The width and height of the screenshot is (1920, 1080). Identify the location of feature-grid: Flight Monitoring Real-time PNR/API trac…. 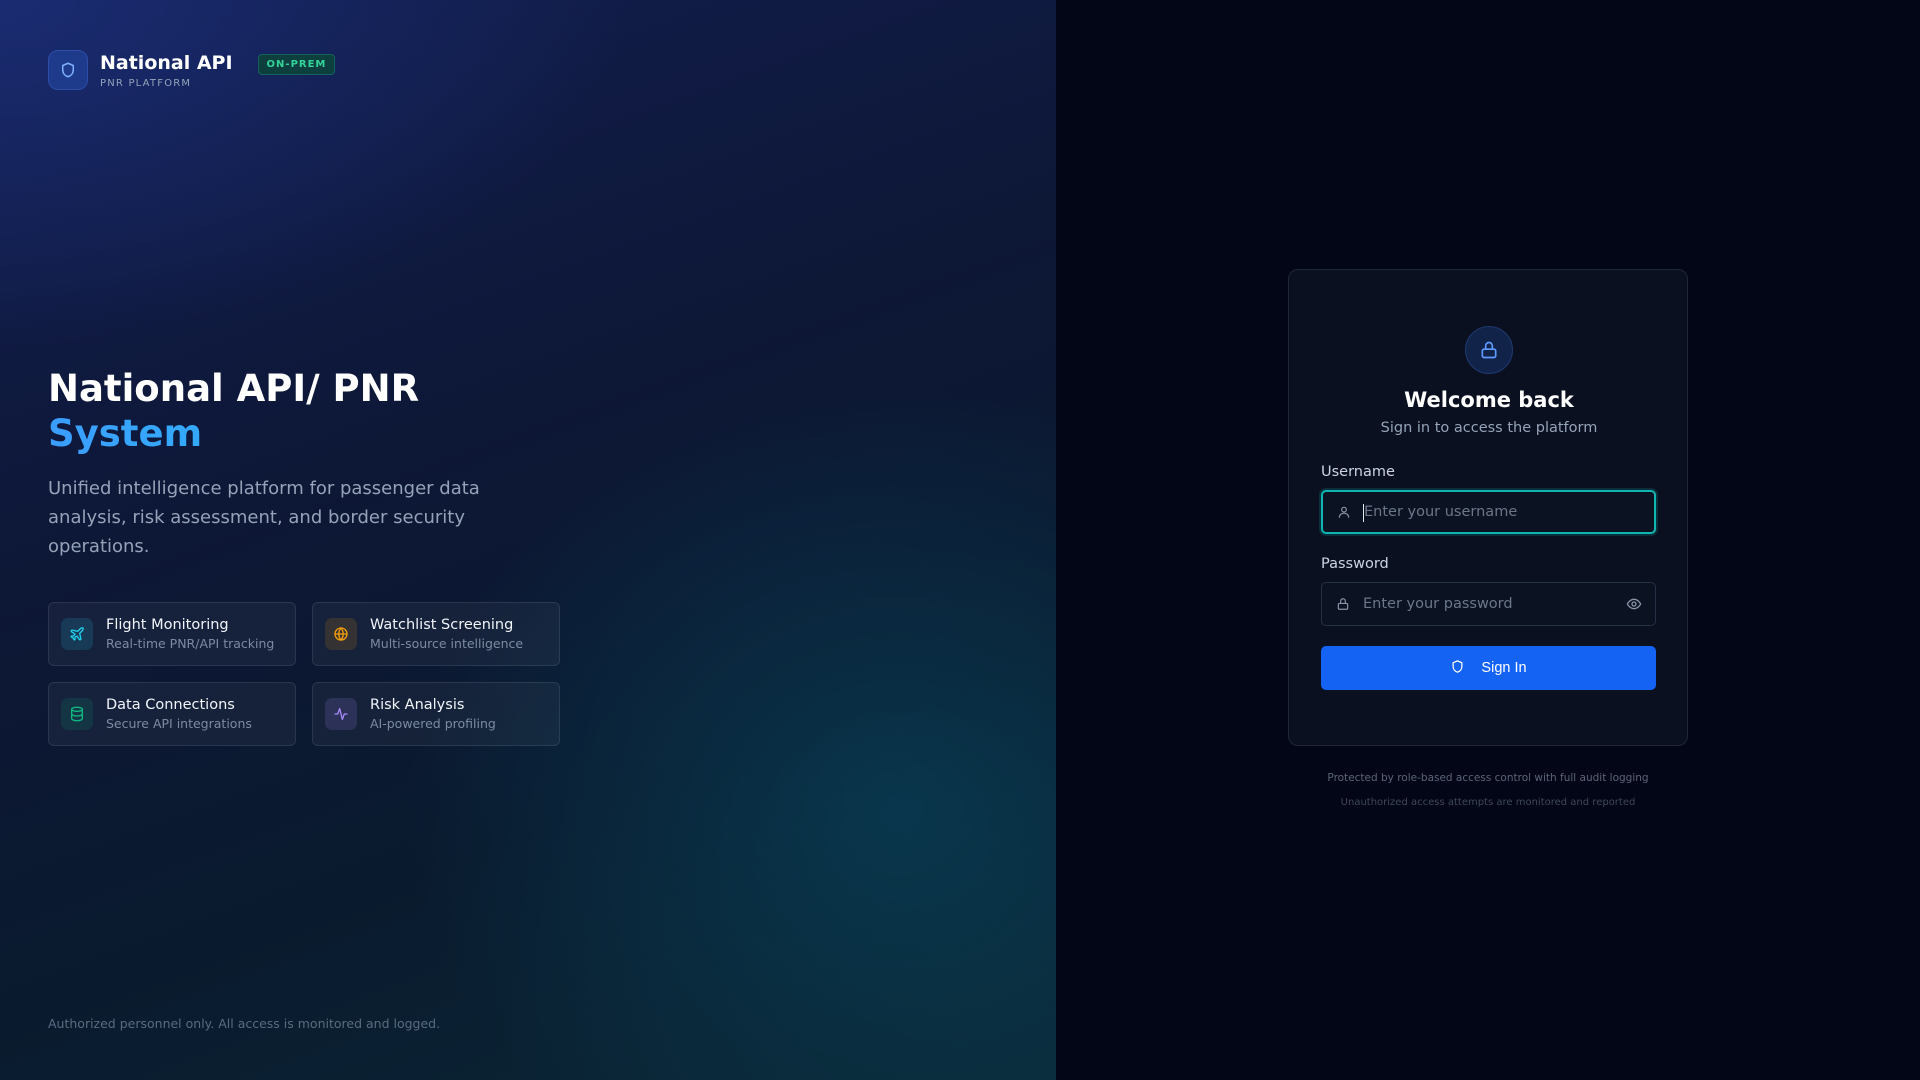
(304, 674).